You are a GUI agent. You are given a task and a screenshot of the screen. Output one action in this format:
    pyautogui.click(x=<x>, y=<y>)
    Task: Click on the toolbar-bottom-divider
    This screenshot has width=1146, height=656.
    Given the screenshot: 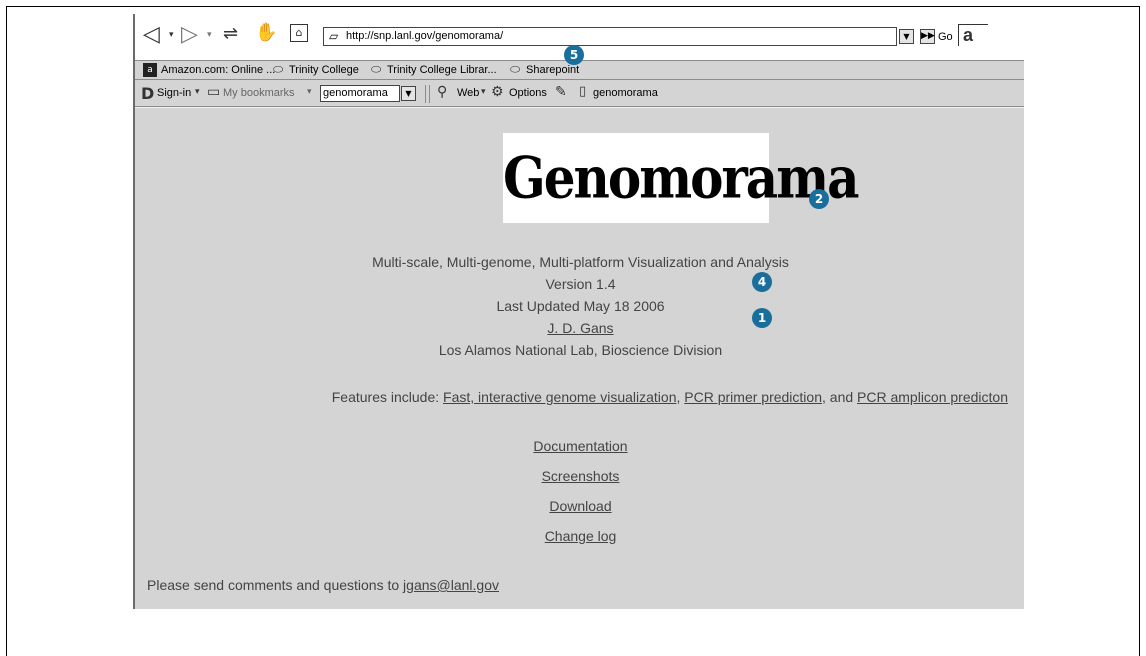 What is the action you would take?
    pyautogui.click(x=579, y=107)
    